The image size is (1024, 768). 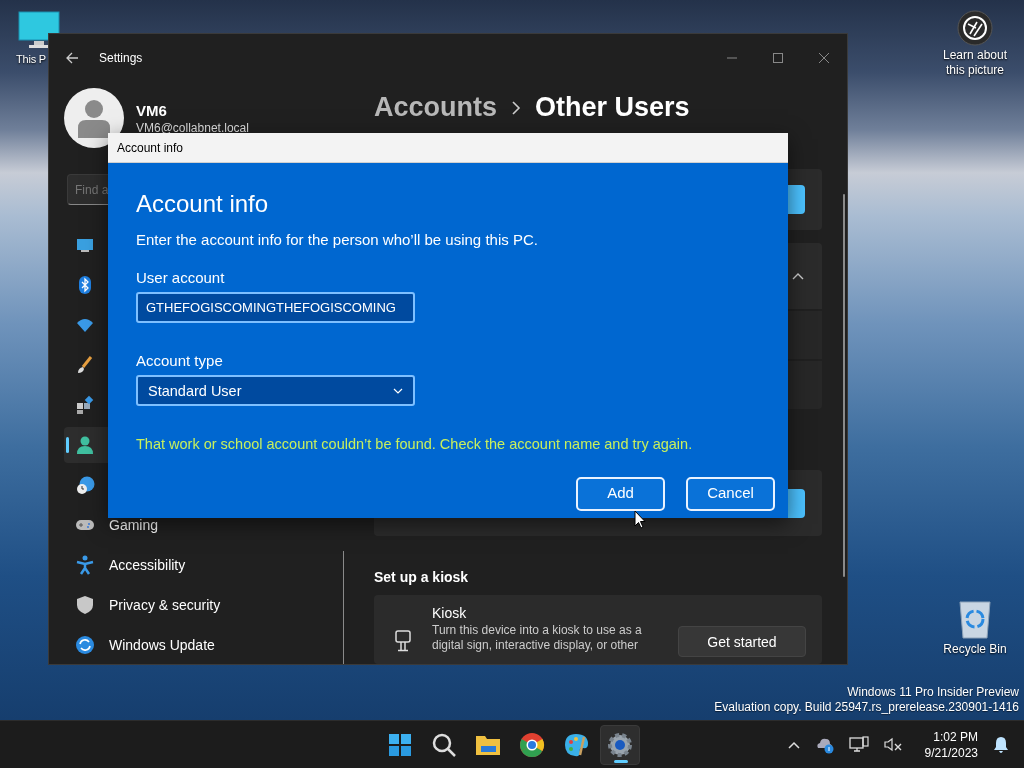 What do you see at coordinates (121, 57) in the screenshot?
I see `window-title: Settings` at bounding box center [121, 57].